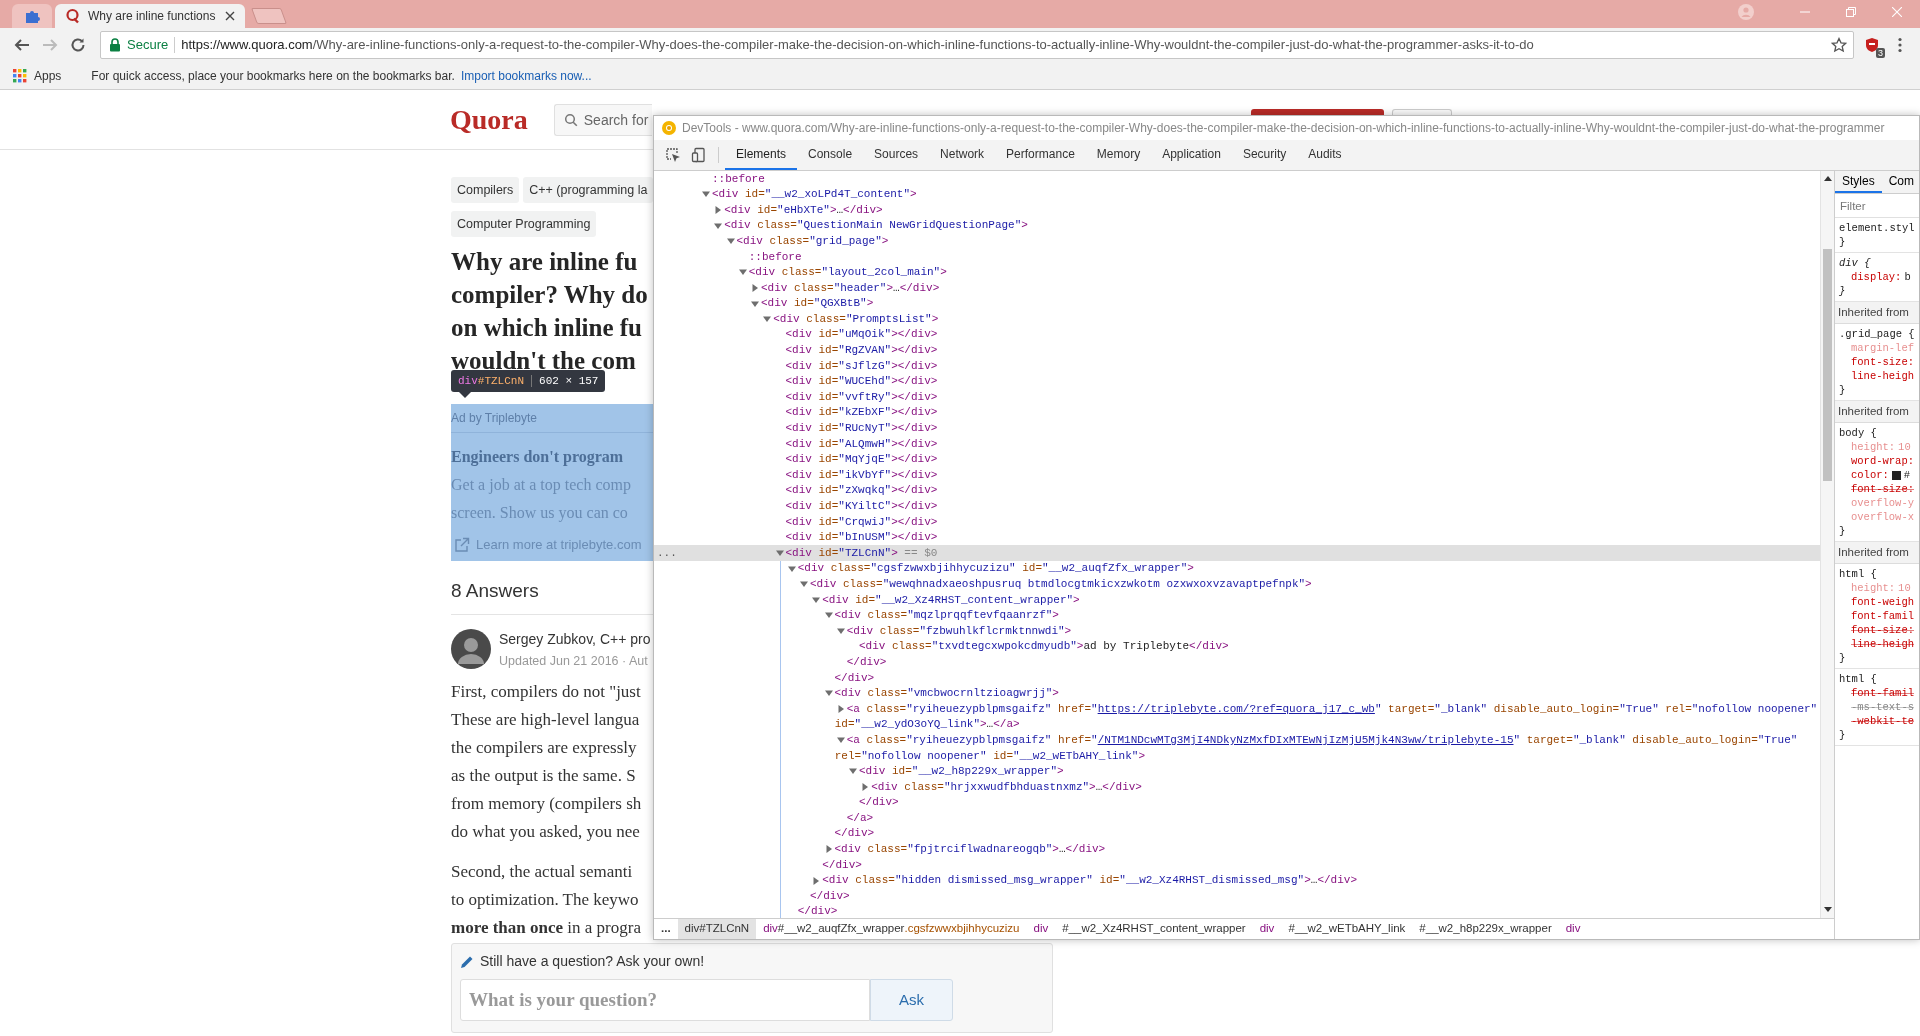 The height and width of the screenshot is (1036, 1920). What do you see at coordinates (1237, 381) in the screenshot?
I see `dom-node-row: <div id="WUCEhd"></div>` at bounding box center [1237, 381].